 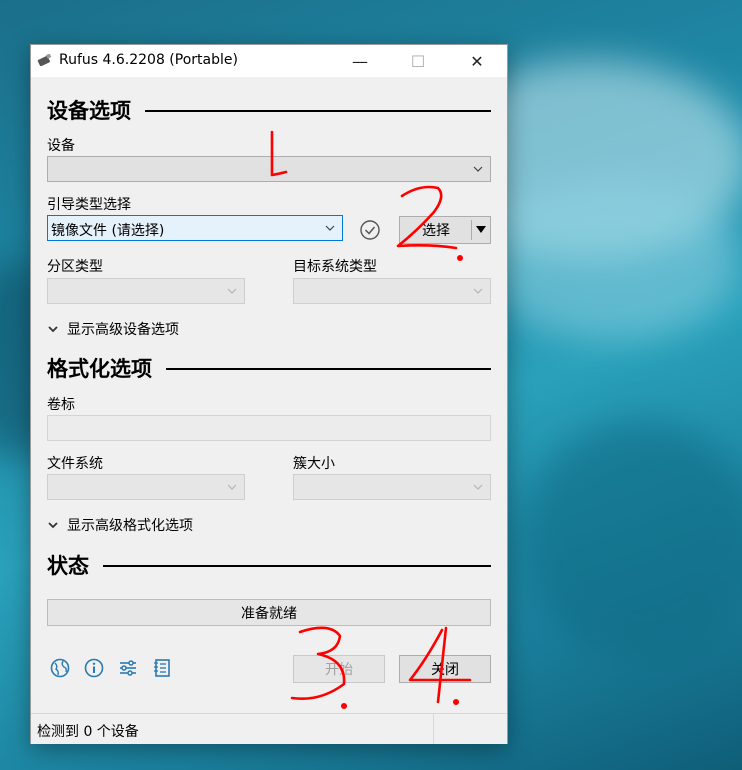 I want to click on target-system-select, so click(x=392, y=291).